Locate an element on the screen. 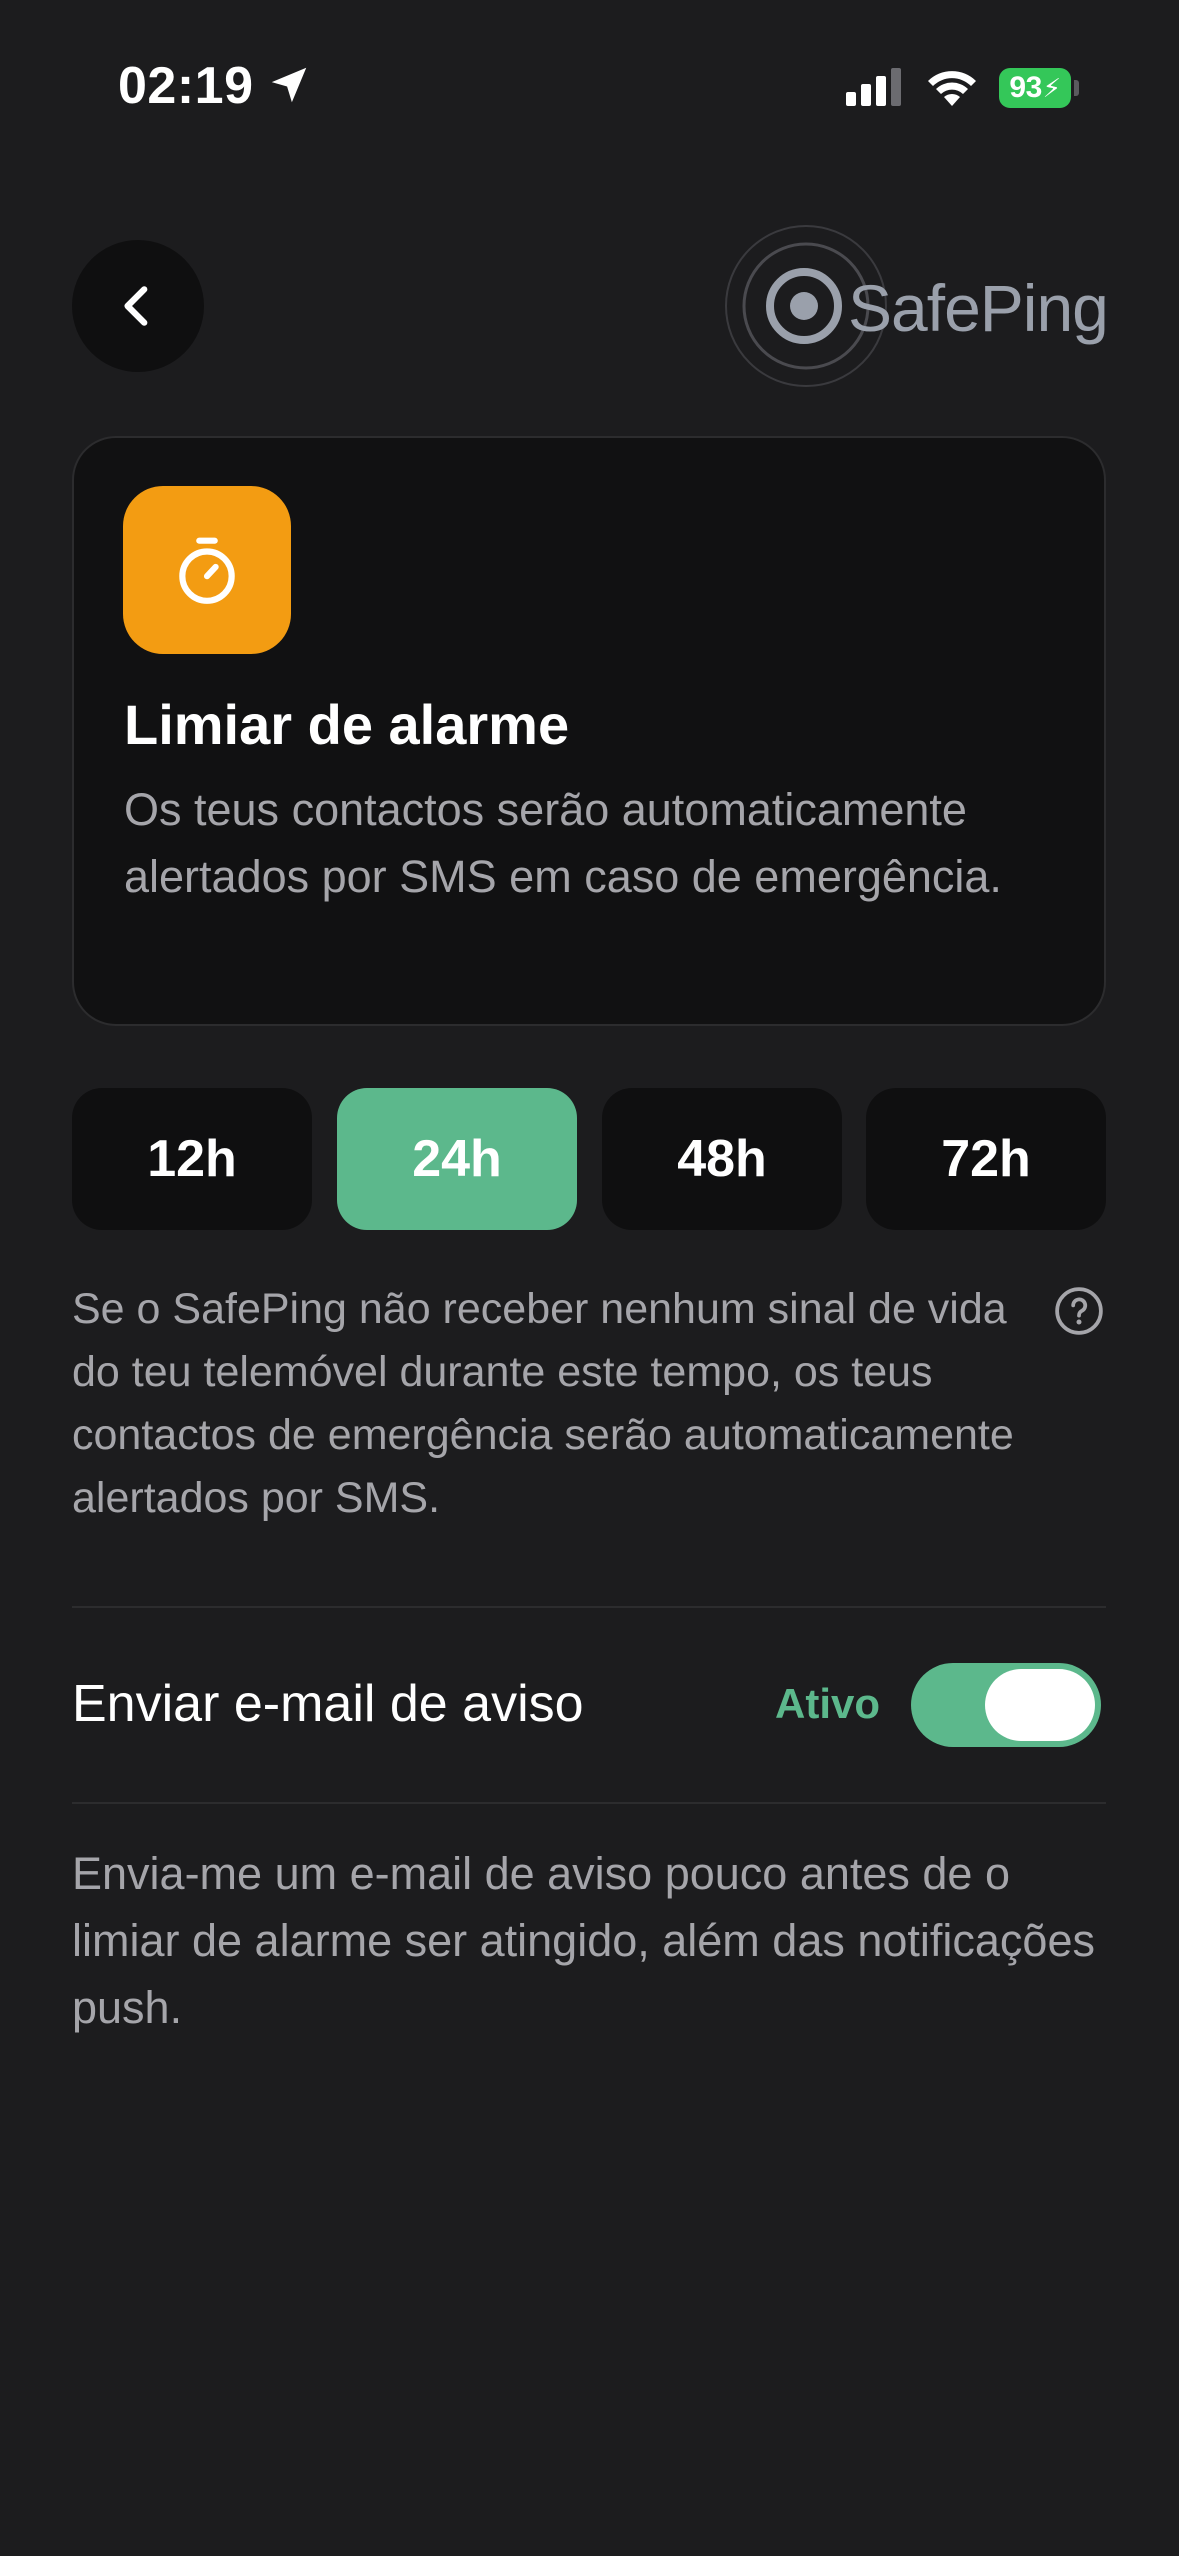 The width and height of the screenshot is (1179, 2556). battery-nub is located at coordinates (1076, 88).